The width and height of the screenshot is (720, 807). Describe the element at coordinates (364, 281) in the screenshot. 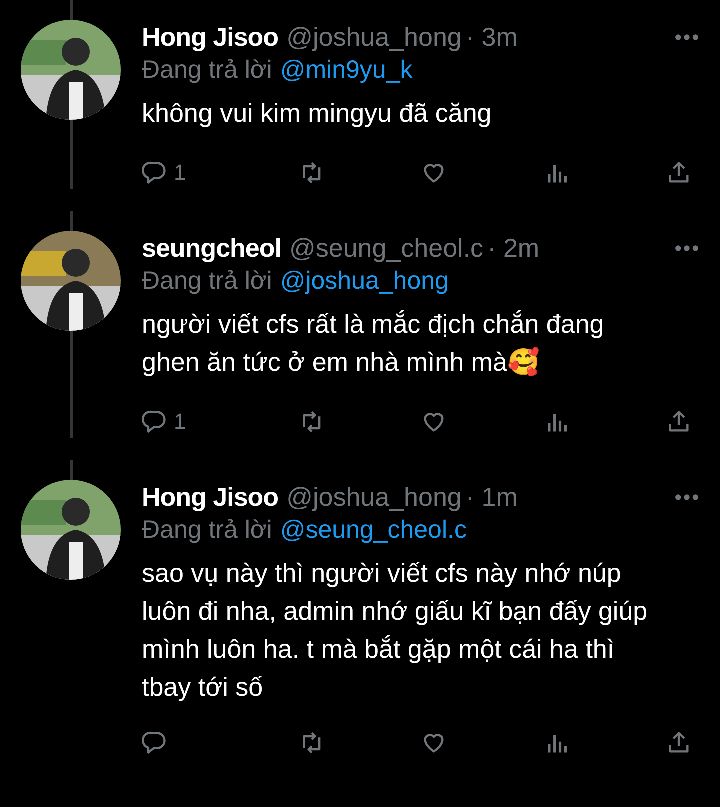

I see `mention-link: @joshua_hong` at that location.